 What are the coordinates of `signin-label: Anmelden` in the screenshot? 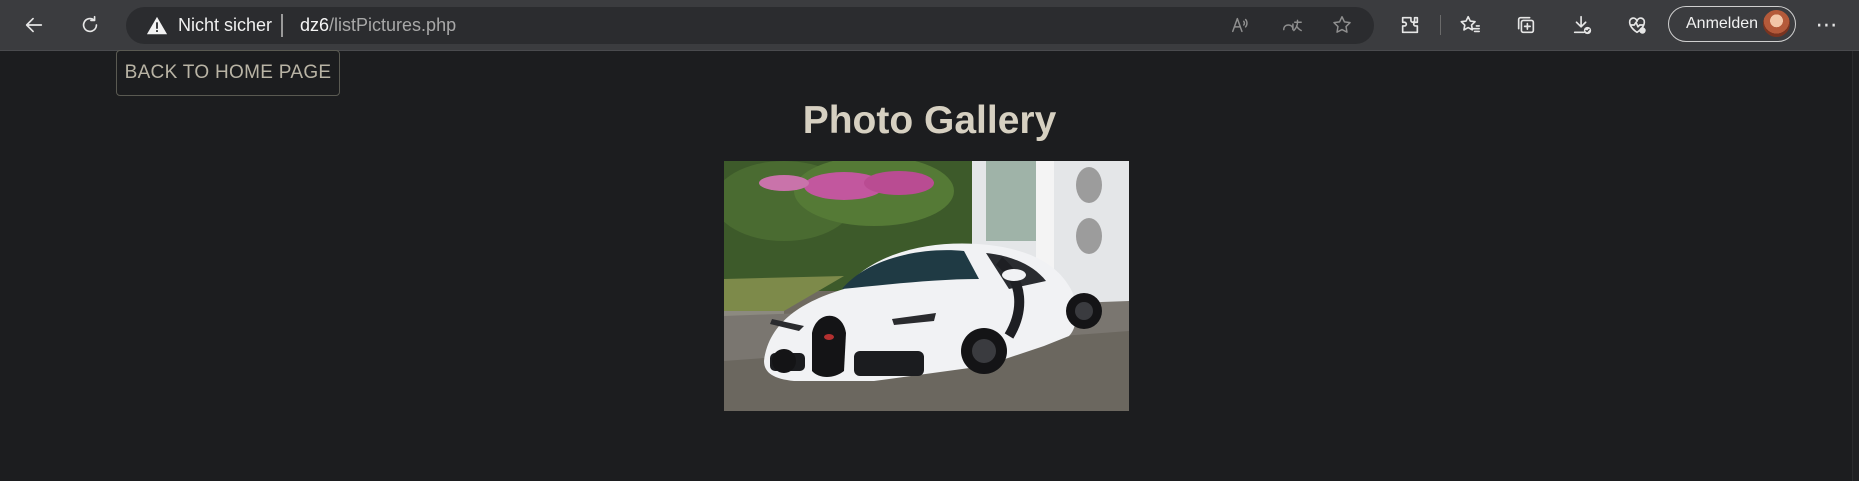 It's located at (1722, 23).